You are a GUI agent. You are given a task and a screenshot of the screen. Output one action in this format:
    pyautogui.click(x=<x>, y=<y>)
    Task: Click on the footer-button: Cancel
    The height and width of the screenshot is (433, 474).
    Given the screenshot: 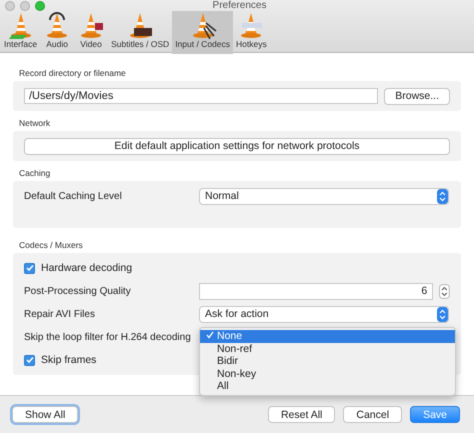 What is the action you would take?
    pyautogui.click(x=372, y=414)
    